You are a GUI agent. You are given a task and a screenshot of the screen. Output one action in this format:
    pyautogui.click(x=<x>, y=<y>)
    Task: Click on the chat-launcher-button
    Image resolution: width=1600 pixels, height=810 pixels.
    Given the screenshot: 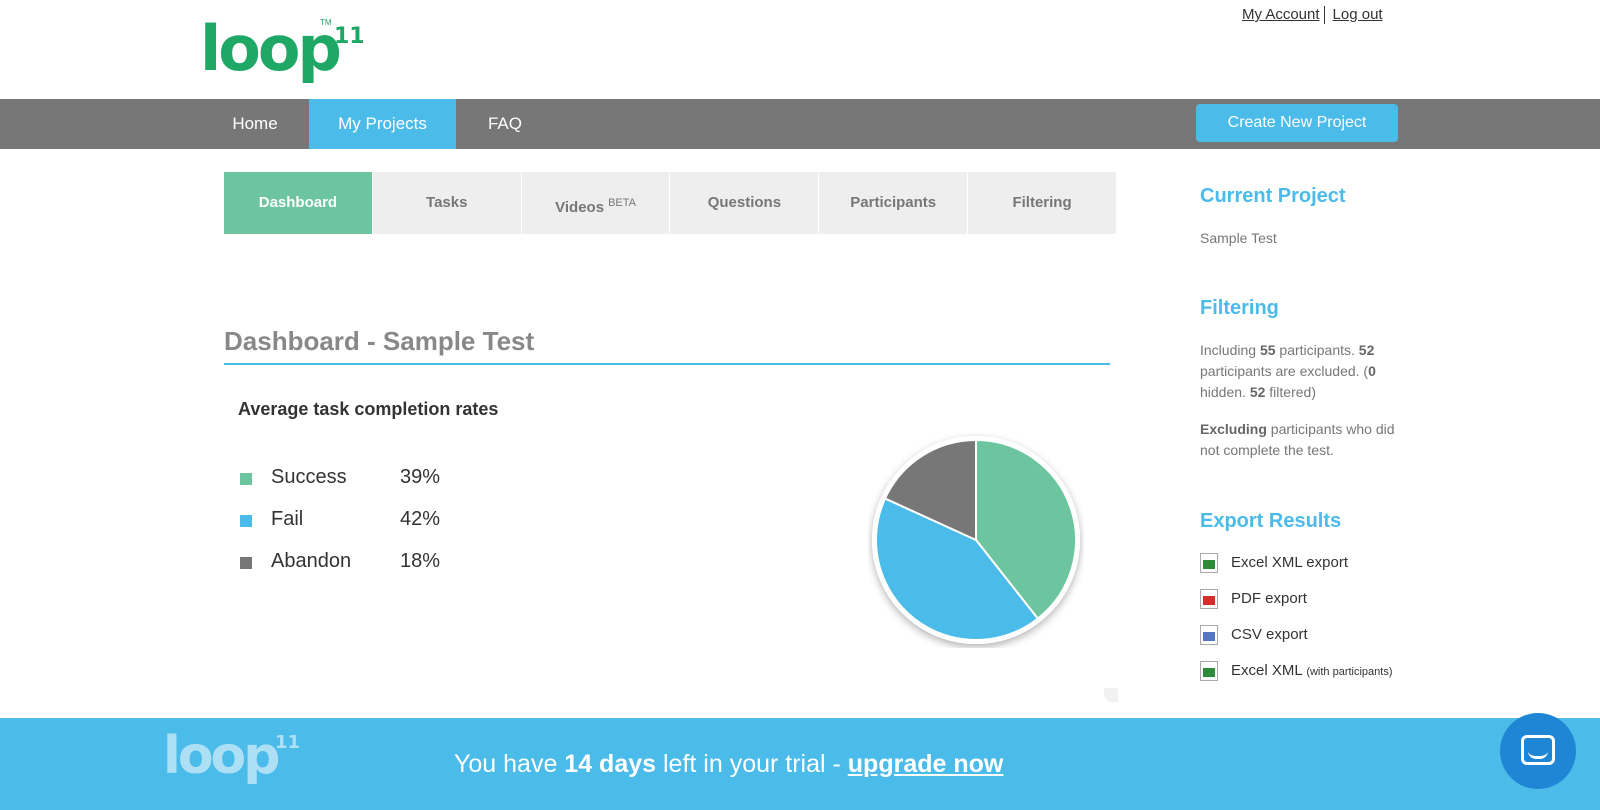 What is the action you would take?
    pyautogui.click(x=1538, y=751)
    